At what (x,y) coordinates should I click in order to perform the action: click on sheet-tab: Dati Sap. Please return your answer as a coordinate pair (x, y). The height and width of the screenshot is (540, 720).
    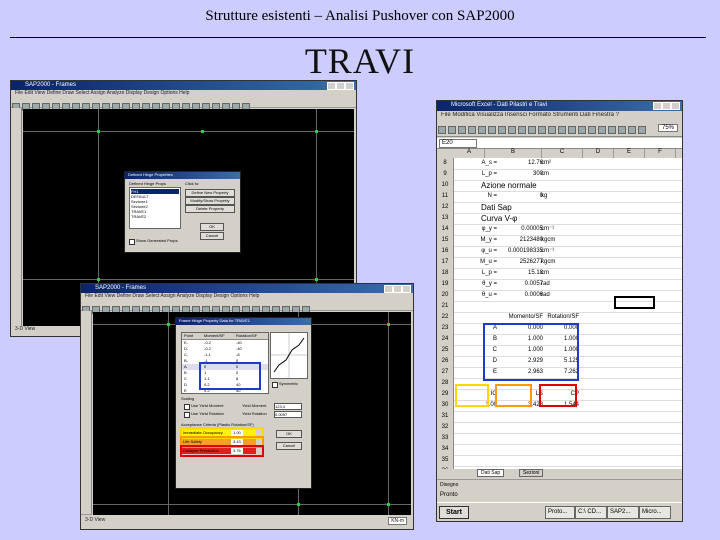
    Looking at the image, I should click on (491, 473).